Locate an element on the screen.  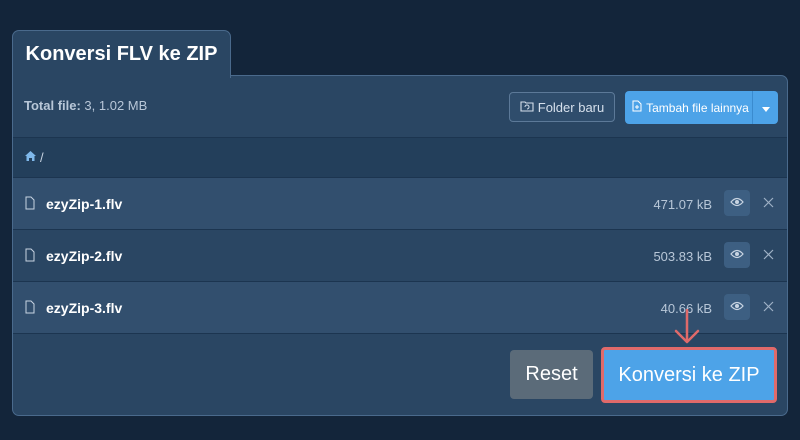
page-title: Konversi FLV ke ZIP is located at coordinates (121, 54).